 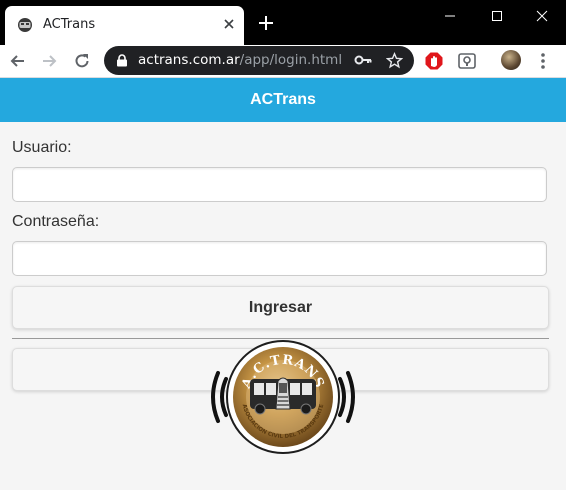 What do you see at coordinates (82, 61) in the screenshot?
I see `reload-icon` at bounding box center [82, 61].